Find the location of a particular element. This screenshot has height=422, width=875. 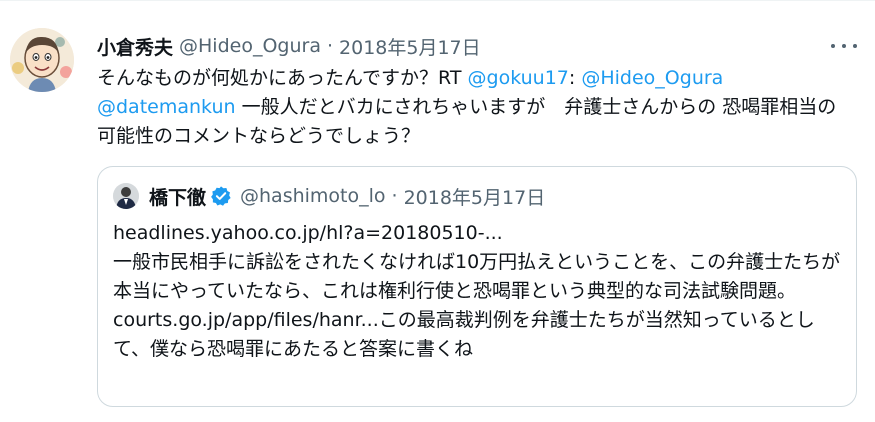

author-name: 小倉秀夫 is located at coordinates (135, 46).